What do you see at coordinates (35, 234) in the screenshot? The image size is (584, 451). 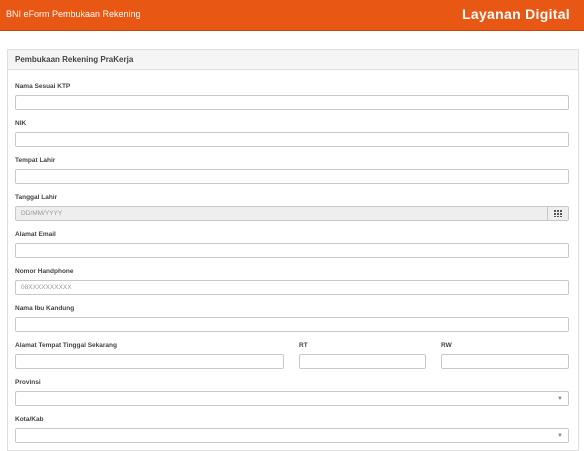 I see `email-label: Alamat Email` at bounding box center [35, 234].